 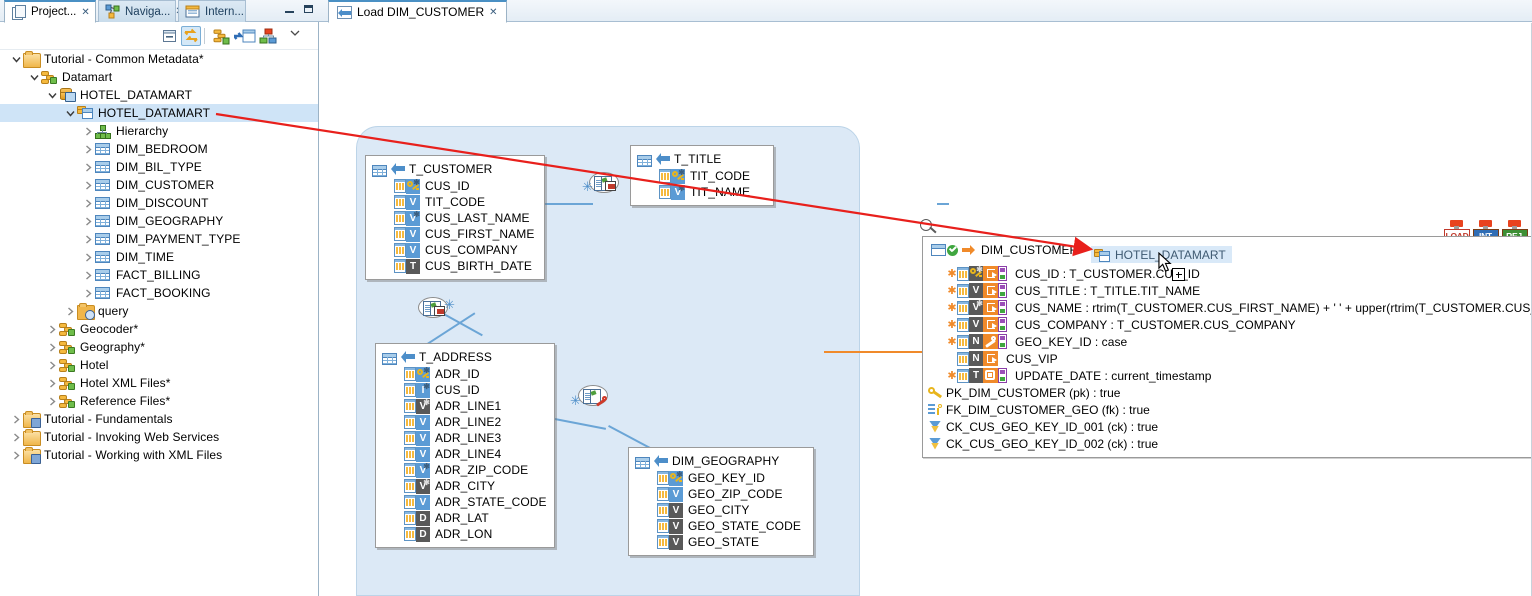 I want to click on constraint-row: PK_DIM_CUSTOMER (pk) : true, so click(x=1227, y=392).